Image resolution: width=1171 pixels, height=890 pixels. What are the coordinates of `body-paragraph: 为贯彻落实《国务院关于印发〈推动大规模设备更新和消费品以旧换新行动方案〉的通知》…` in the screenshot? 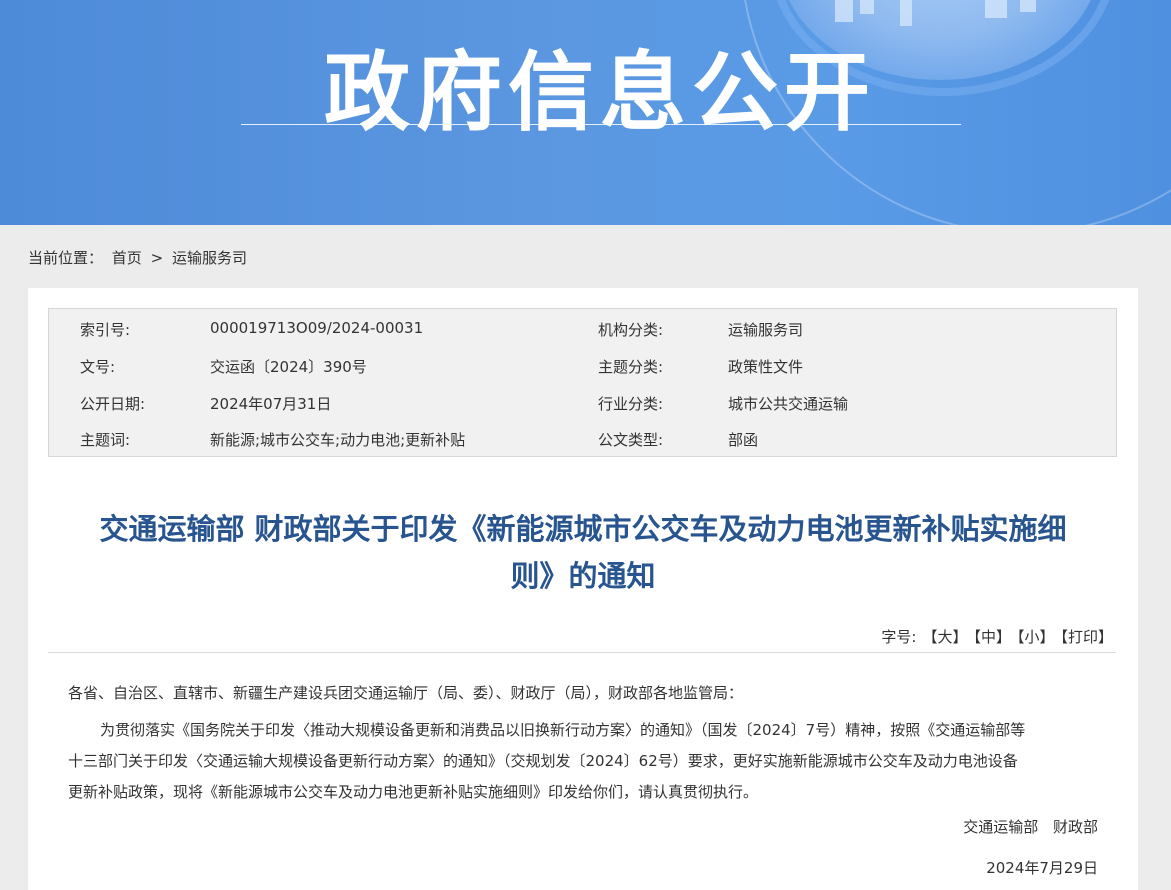 It's located at (583, 761).